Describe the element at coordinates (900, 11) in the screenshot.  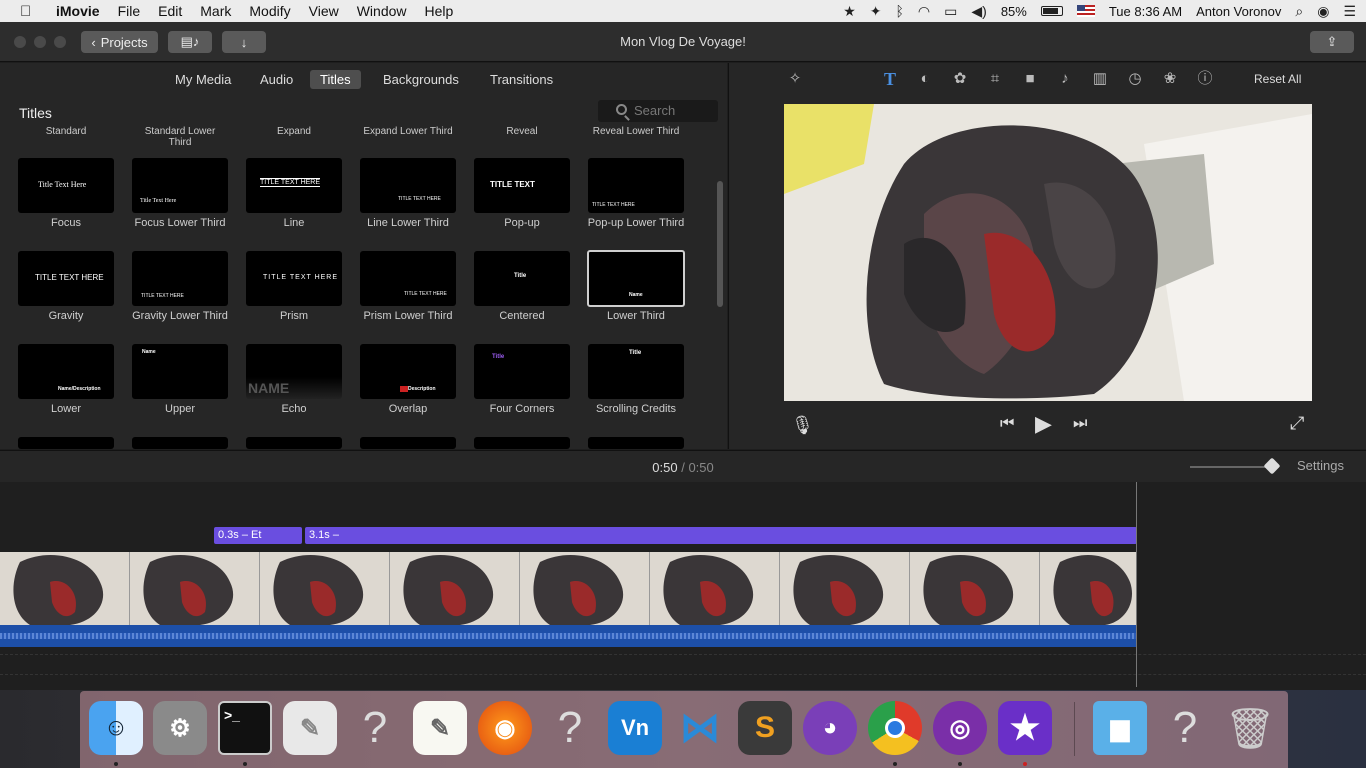
I see `bluetooth-icon: ᛒ` at that location.